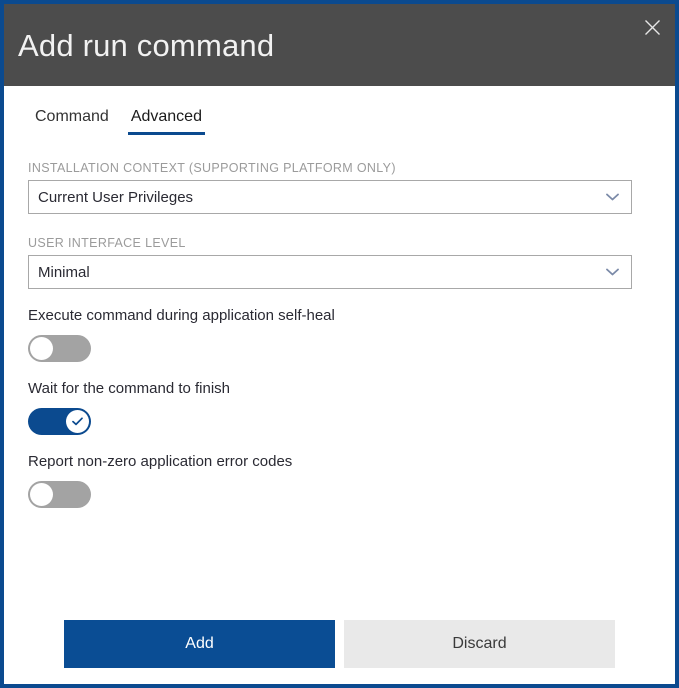 Image resolution: width=679 pixels, height=688 pixels. I want to click on check-icon, so click(77, 421).